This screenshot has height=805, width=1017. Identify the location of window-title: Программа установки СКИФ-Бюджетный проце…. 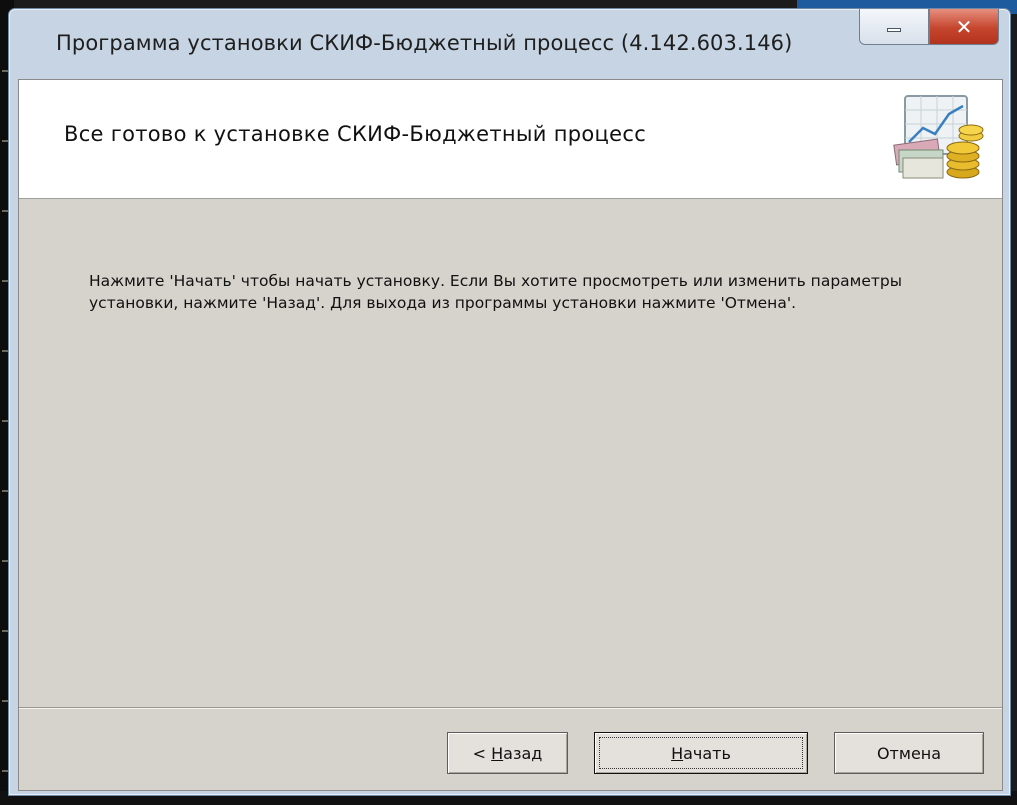
(424, 43).